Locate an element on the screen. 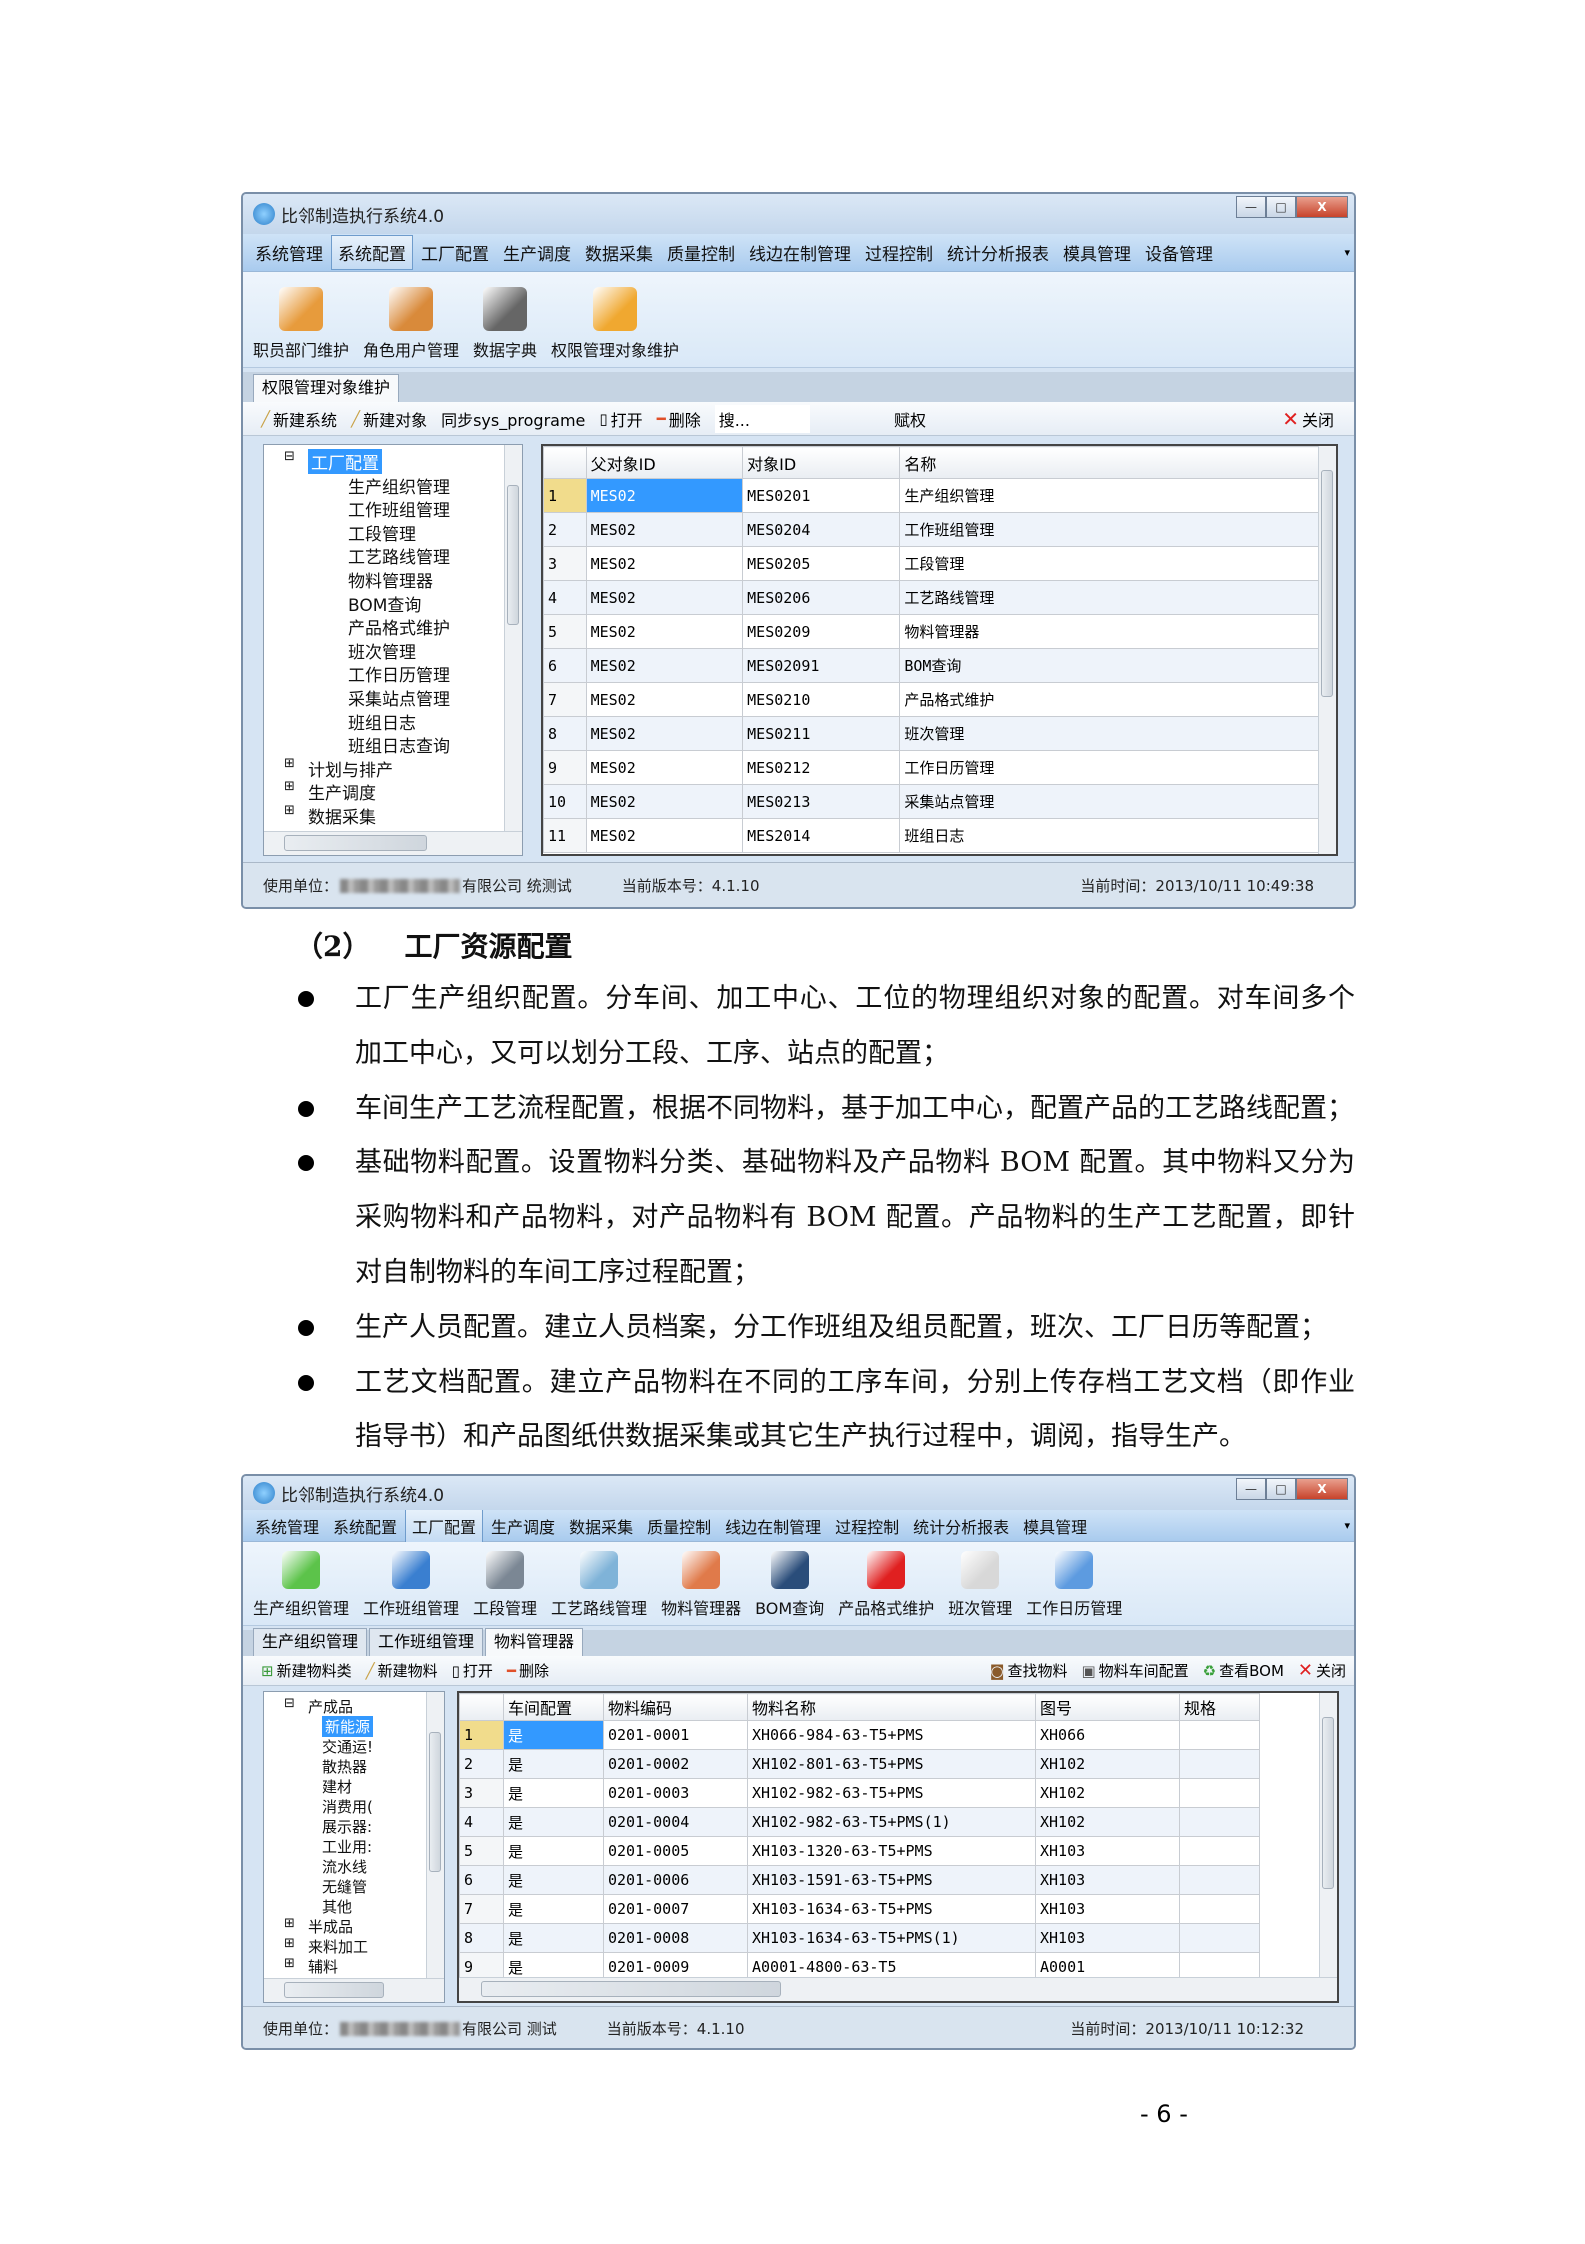 This screenshot has width=1585, height=2244. material-workshop-config-button: ▣ 物料车间配置 is located at coordinates (1134, 1670).